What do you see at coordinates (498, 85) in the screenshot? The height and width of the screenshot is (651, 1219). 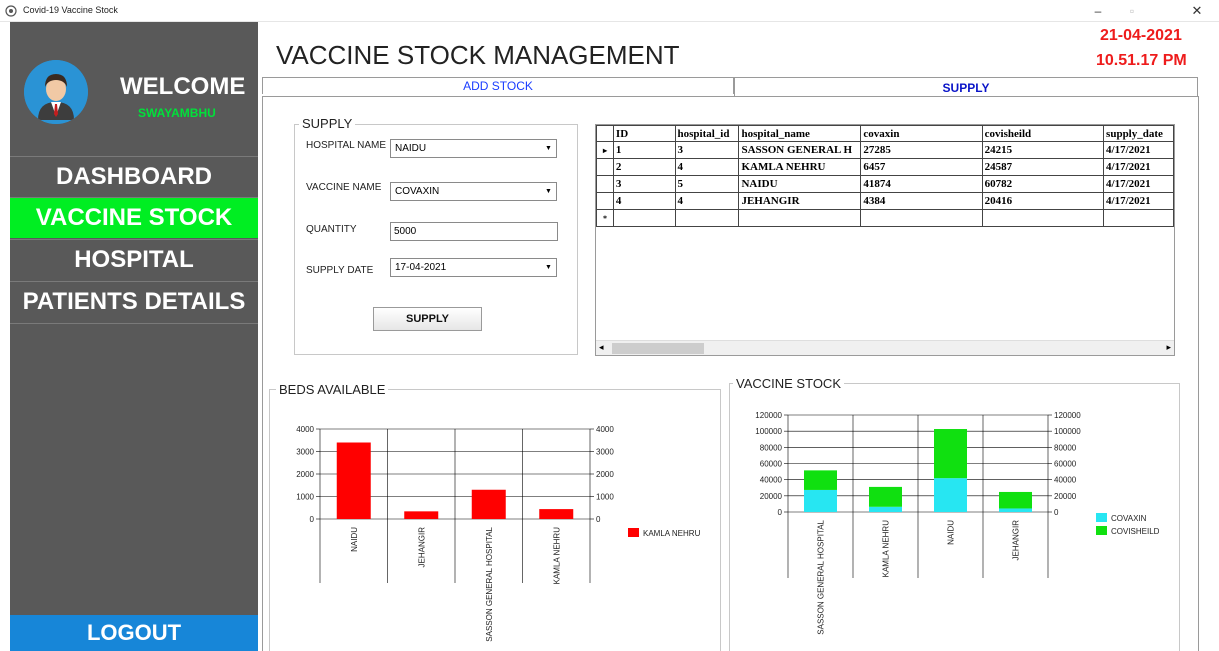 I see `tab-add-stock: ADD STOCK` at bounding box center [498, 85].